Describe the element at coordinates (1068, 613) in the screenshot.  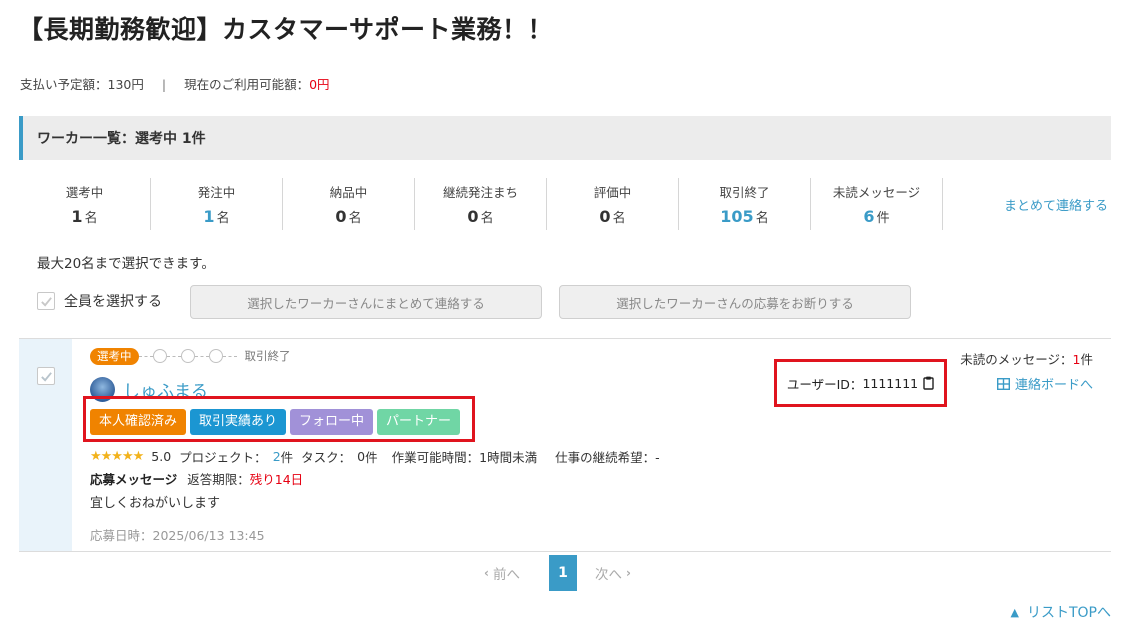
I see `list-top-label: リストTOPへ` at that location.